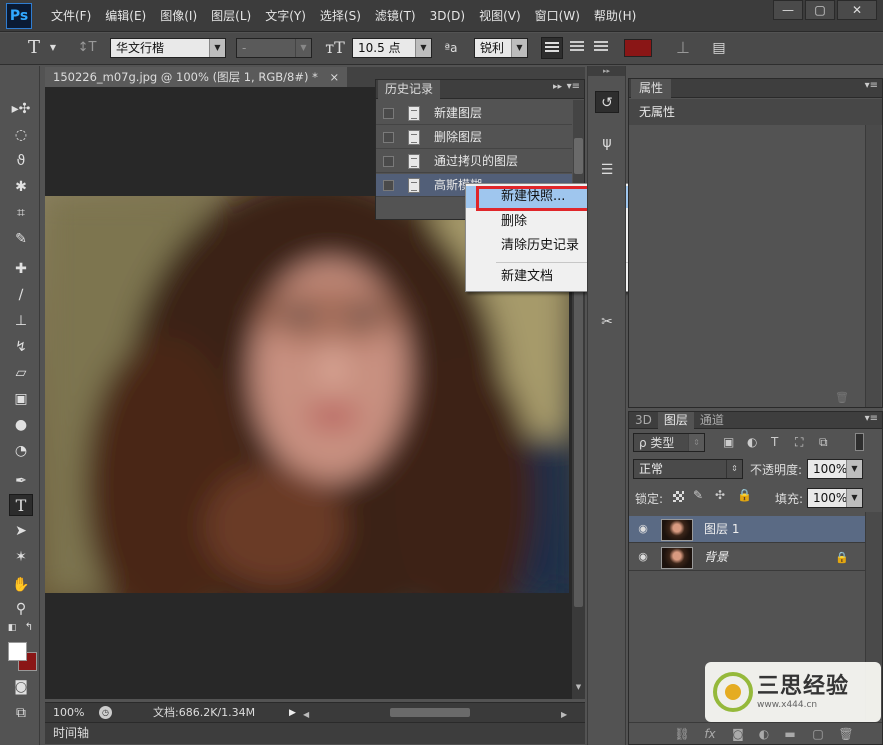  Describe the element at coordinates (615, 16) in the screenshot. I see `menu-help: 帮助(H)` at that location.